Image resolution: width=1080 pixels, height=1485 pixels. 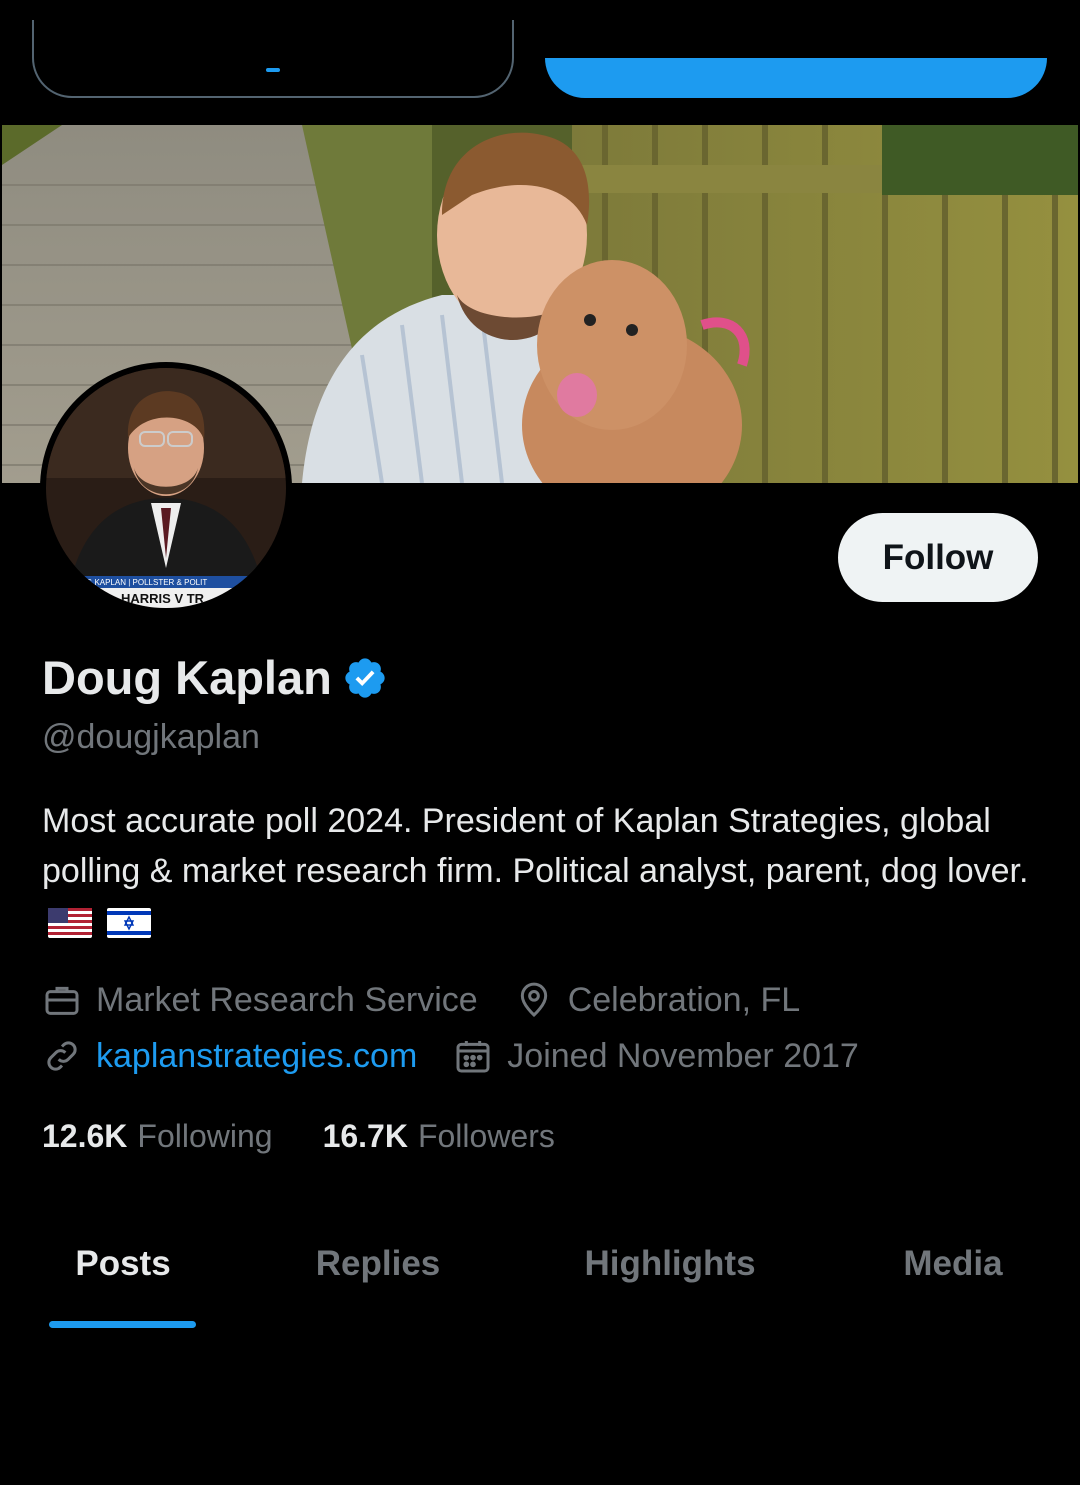 What do you see at coordinates (684, 999) in the screenshot?
I see `location-label: Celebration, FL` at bounding box center [684, 999].